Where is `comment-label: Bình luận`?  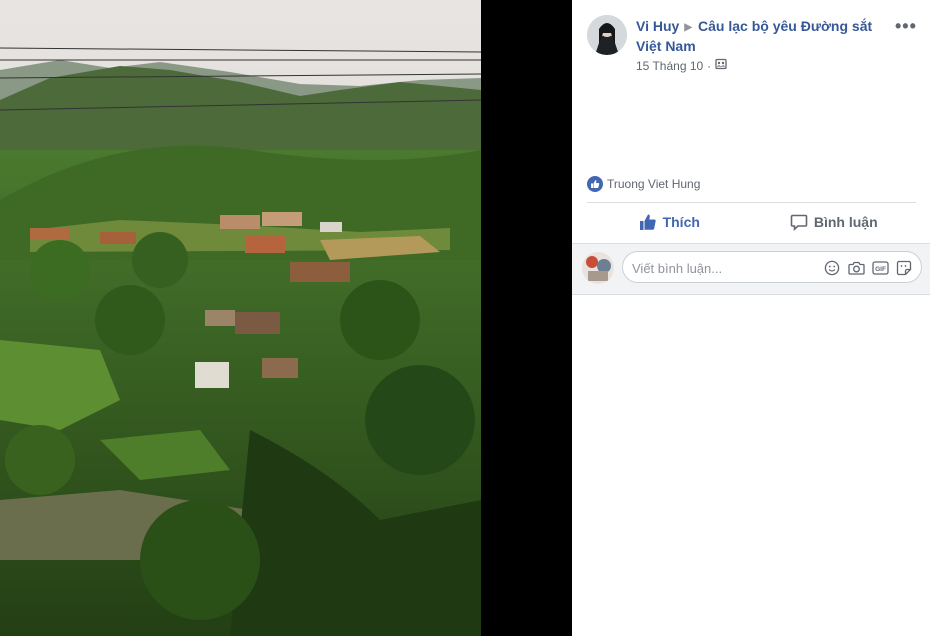 comment-label: Bình luận is located at coordinates (845, 222).